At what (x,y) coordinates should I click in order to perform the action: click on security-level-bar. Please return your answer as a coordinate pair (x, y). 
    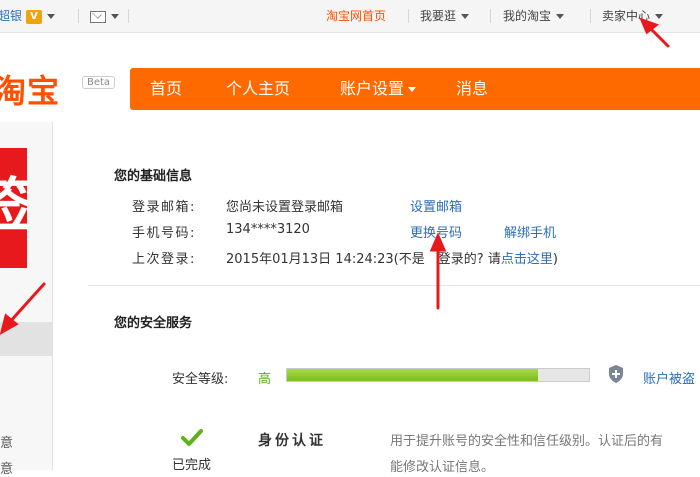
    Looking at the image, I should click on (438, 375).